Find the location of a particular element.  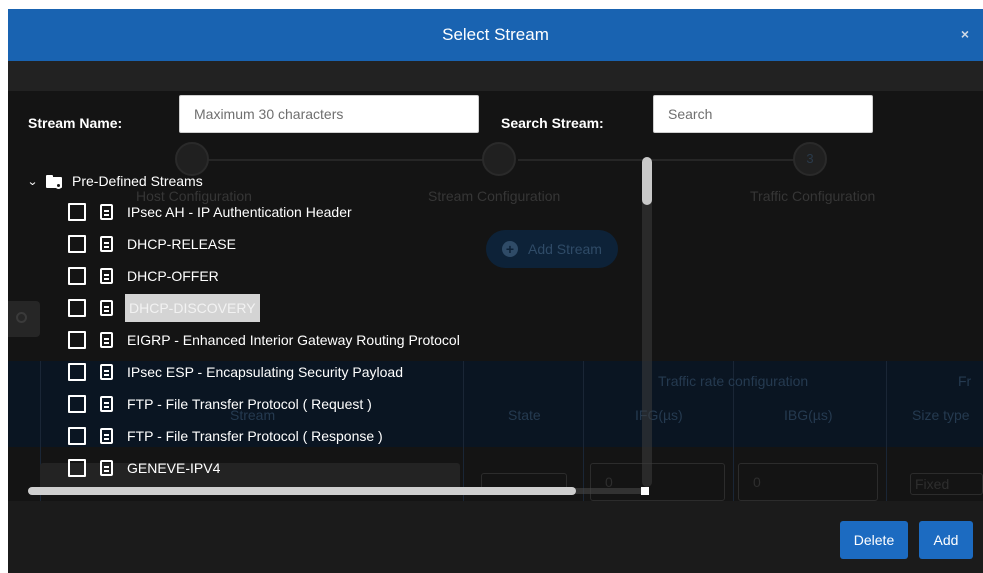

tree-item: FTP - File Transfer Protocol ( Request ) is located at coordinates (221, 404).